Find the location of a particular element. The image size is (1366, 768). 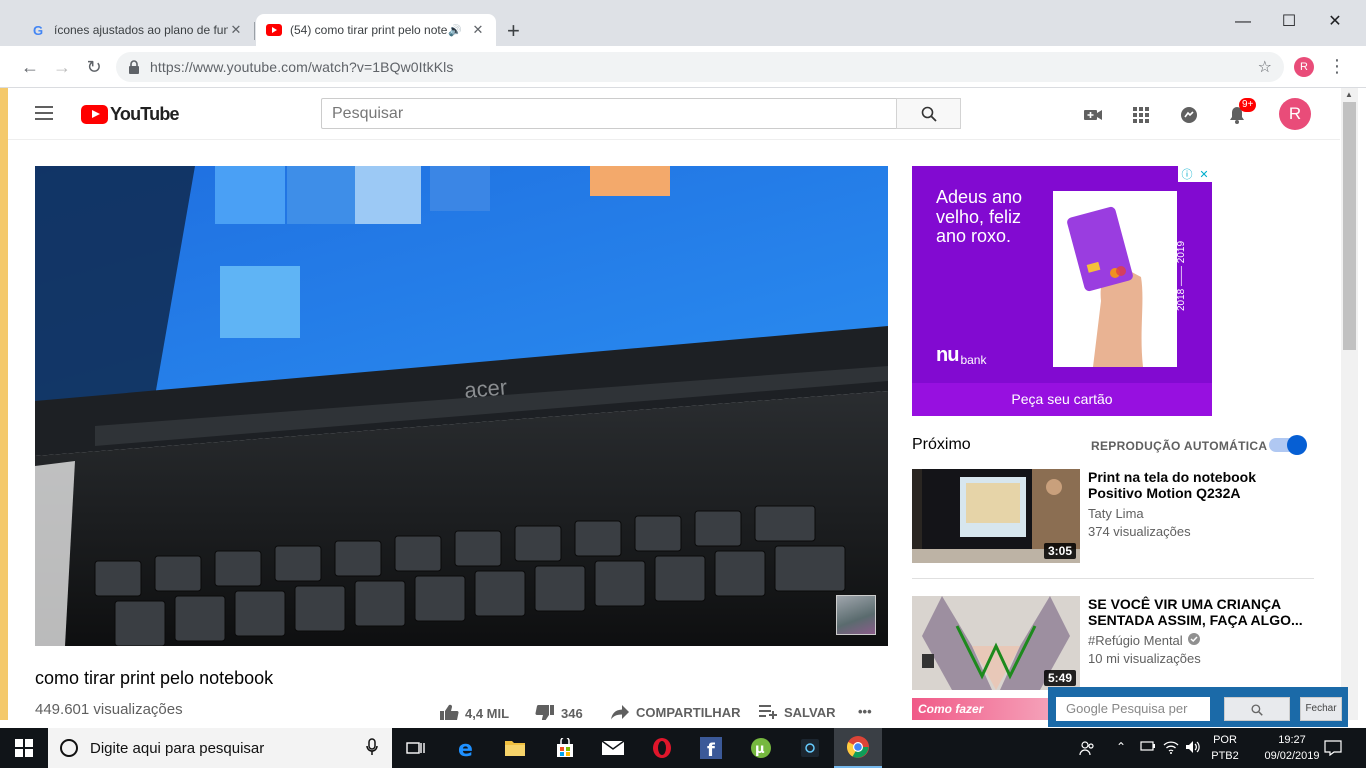

input-language: POR PTB2 is located at coordinates (1225, 748).